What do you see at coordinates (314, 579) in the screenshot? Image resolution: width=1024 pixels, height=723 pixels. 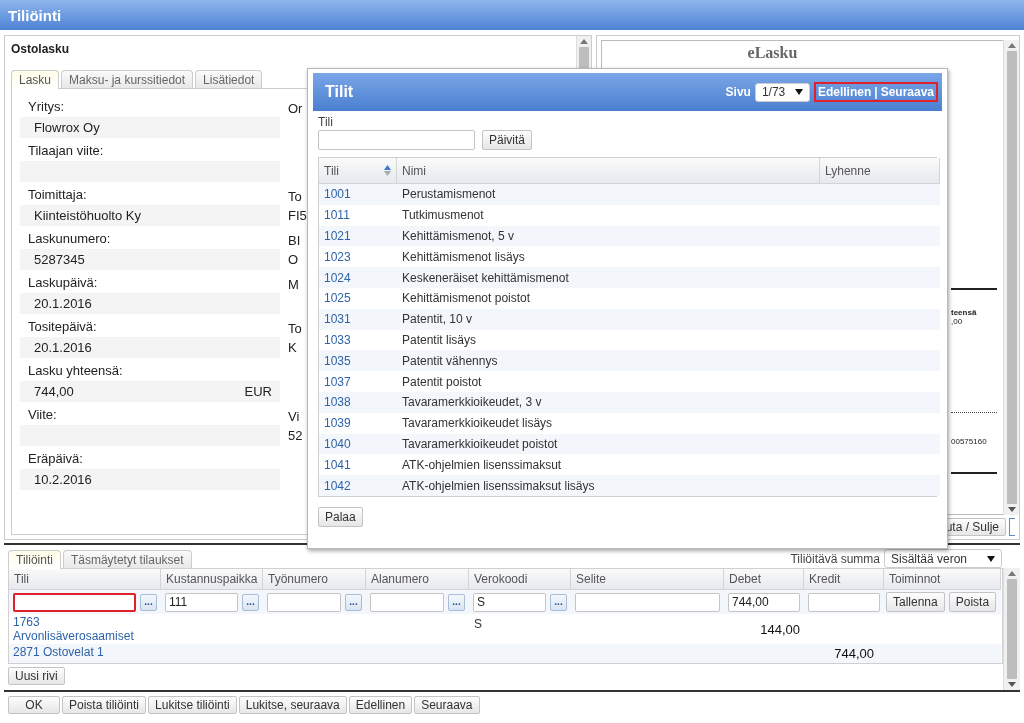 I see `column-header: Työnumero` at bounding box center [314, 579].